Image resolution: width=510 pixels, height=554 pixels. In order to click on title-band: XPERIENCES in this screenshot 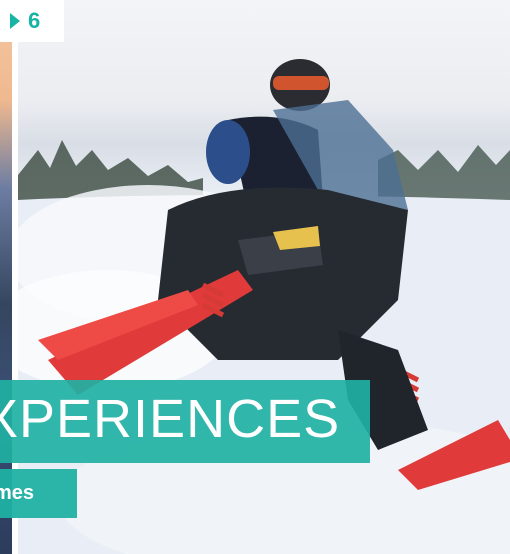, I will do `click(185, 421)`.